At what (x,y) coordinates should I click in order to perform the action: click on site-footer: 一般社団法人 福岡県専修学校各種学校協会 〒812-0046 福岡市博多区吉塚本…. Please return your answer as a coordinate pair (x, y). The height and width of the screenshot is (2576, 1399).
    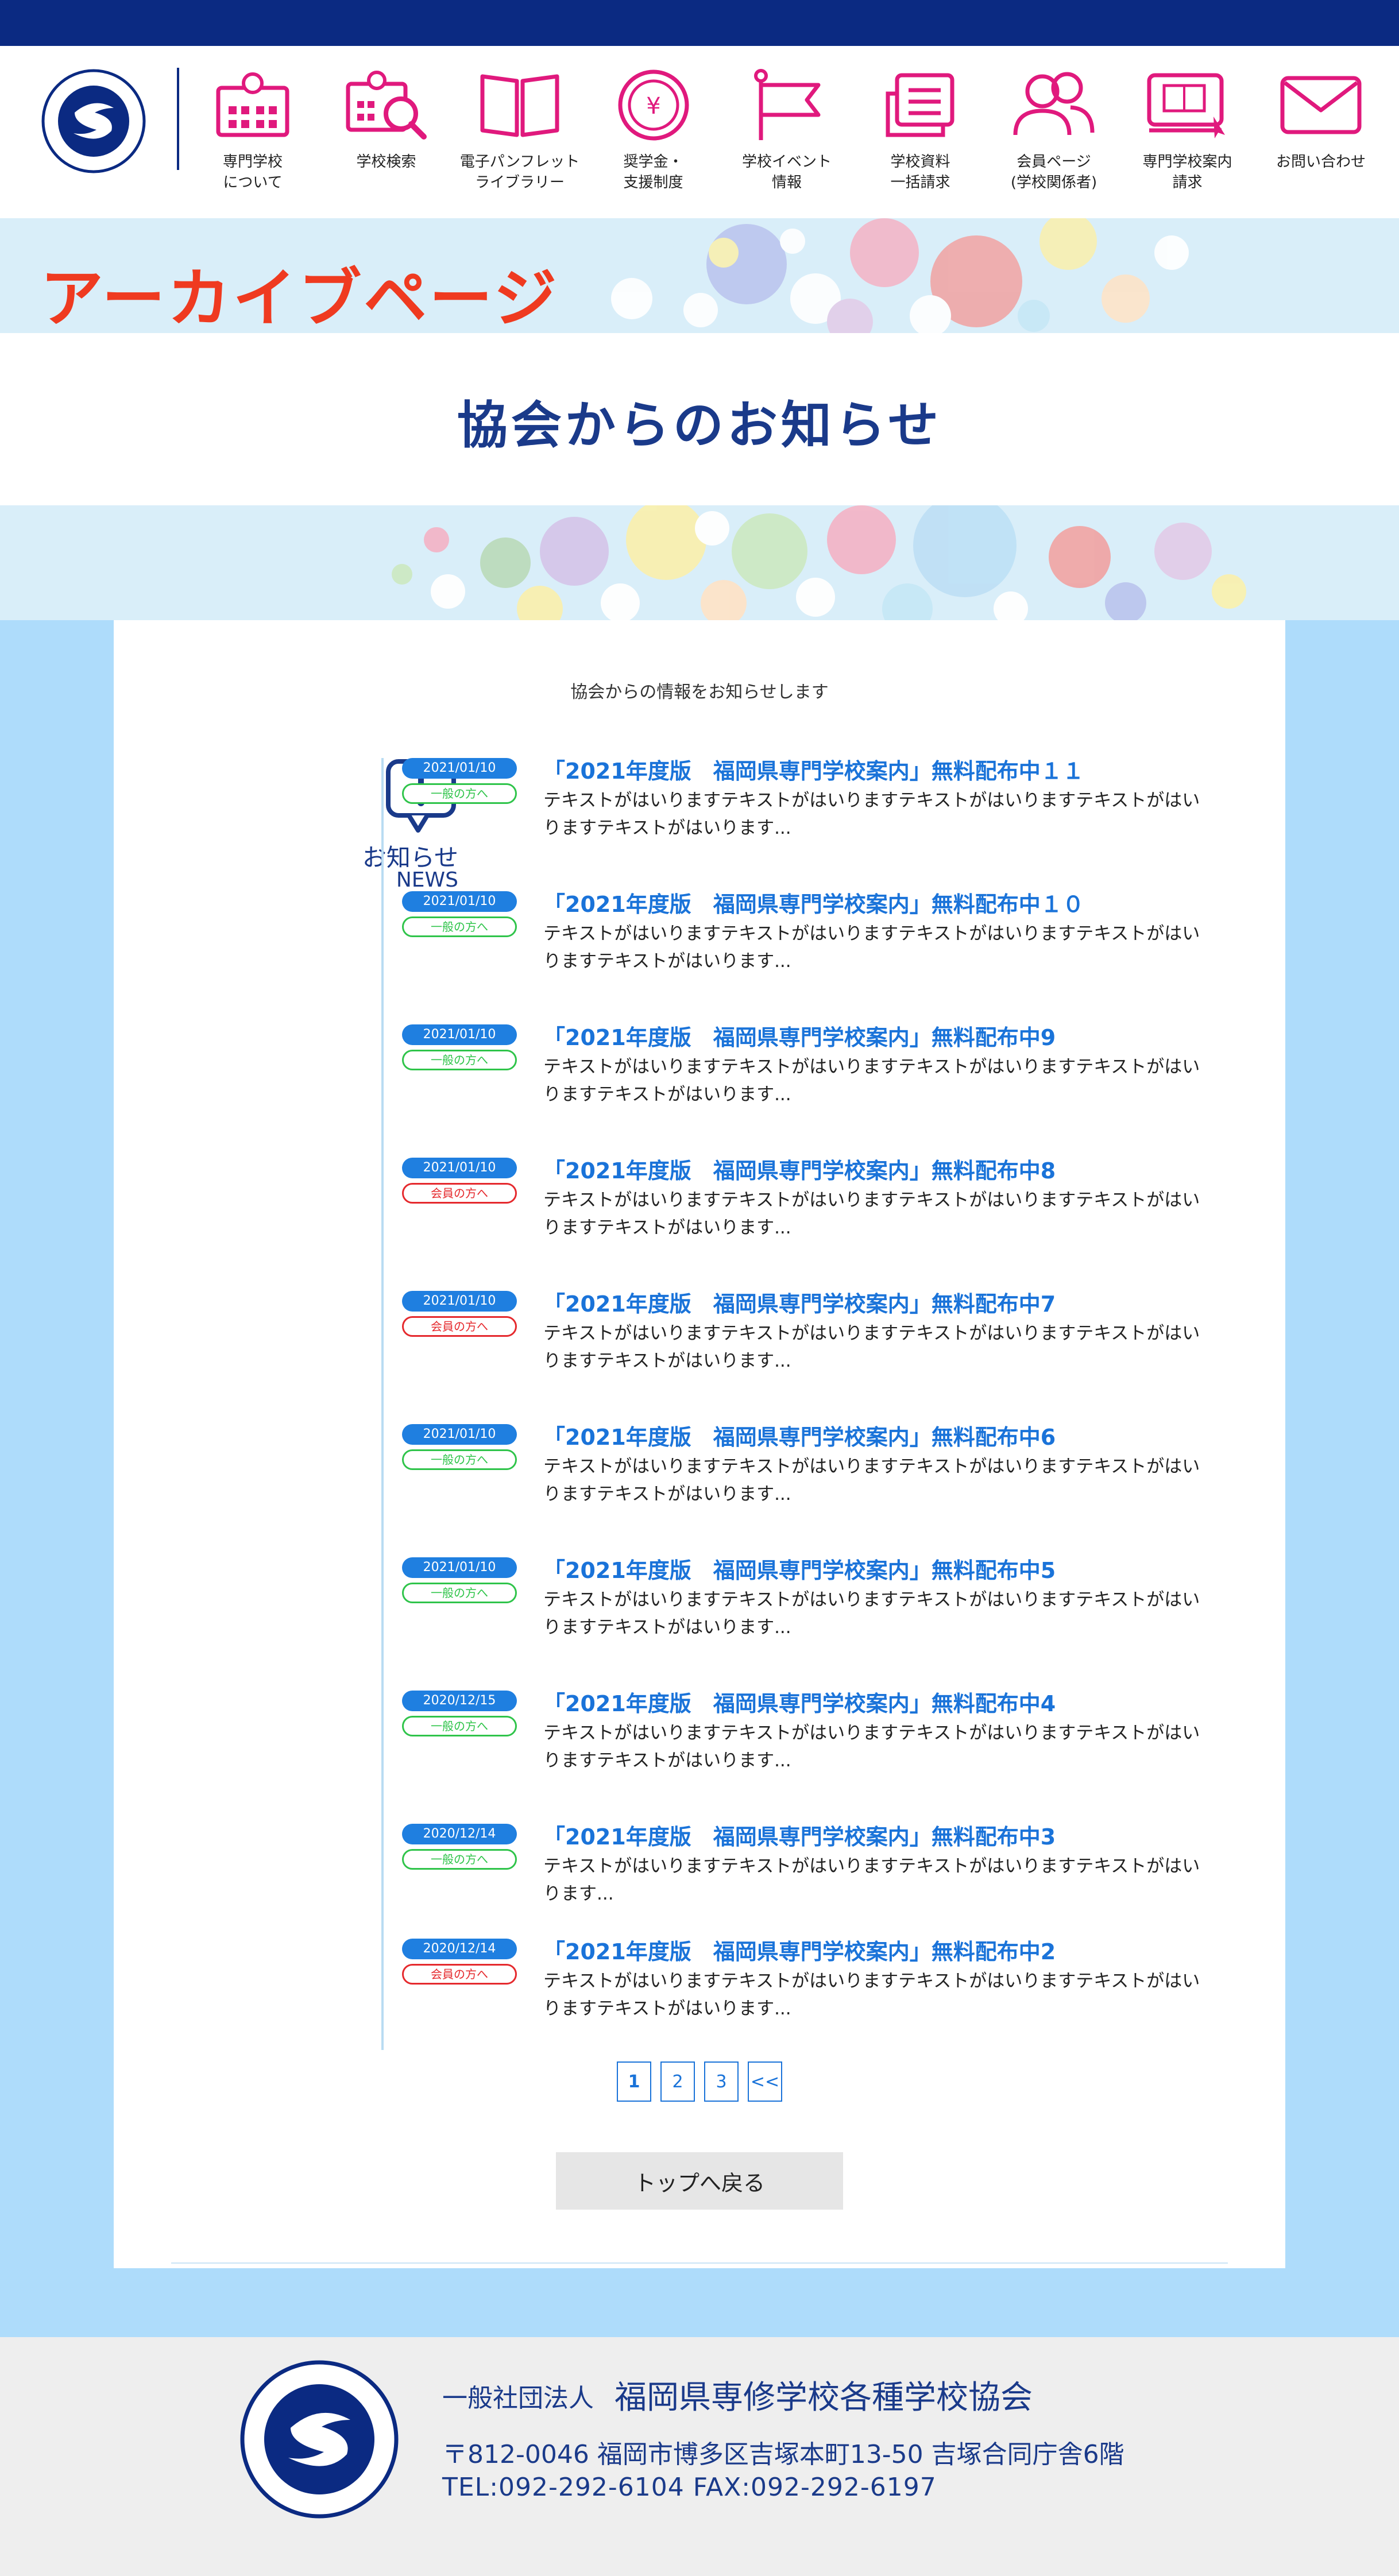
    Looking at the image, I should click on (699, 2456).